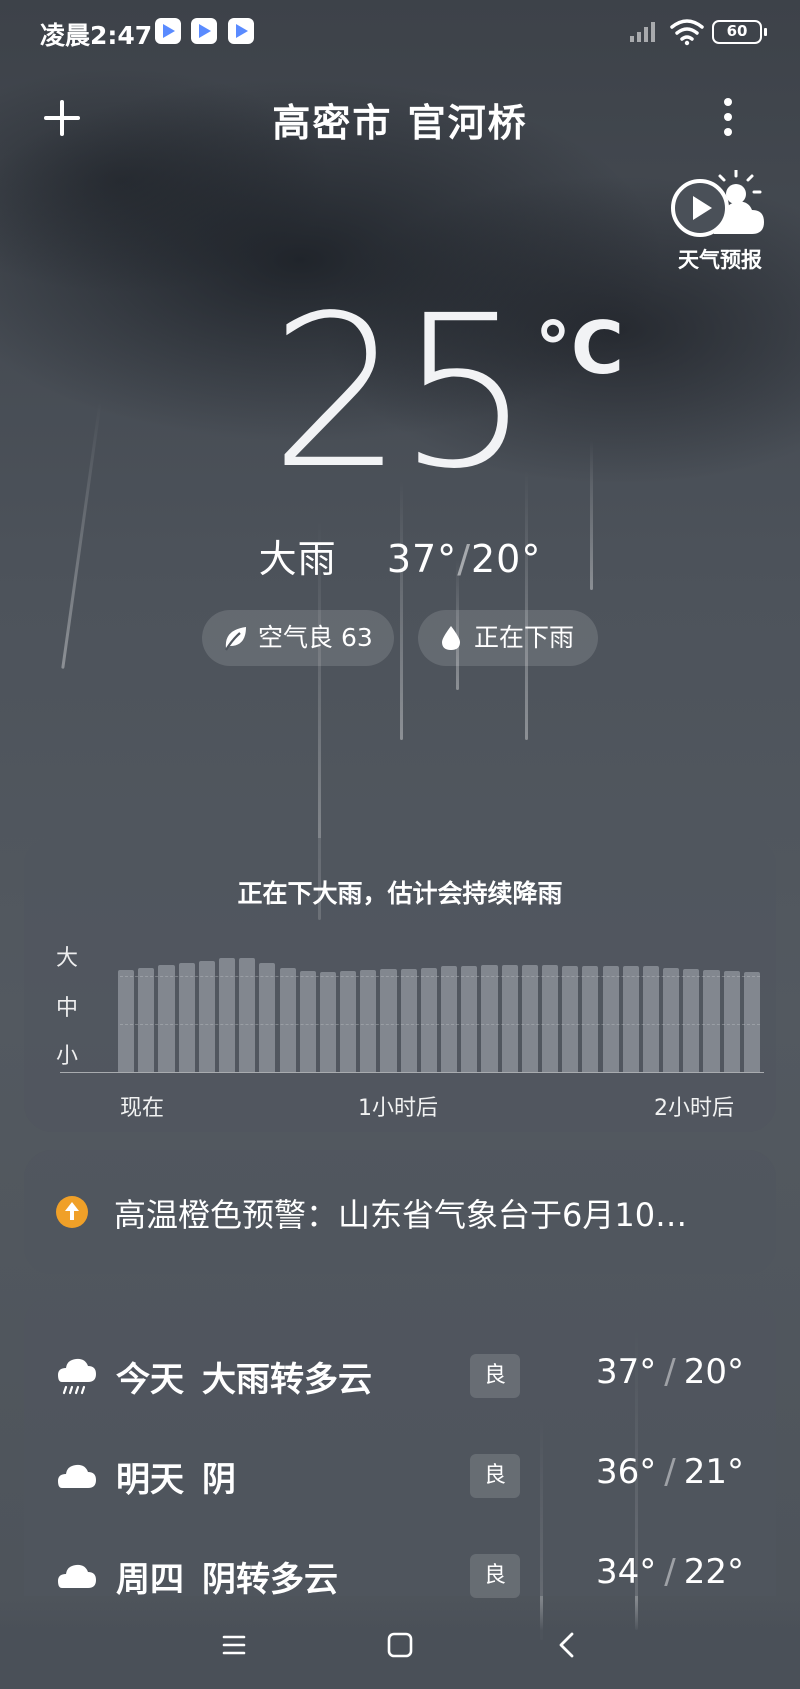 The height and width of the screenshot is (1689, 800). What do you see at coordinates (297, 559) in the screenshot?
I see `condition-text: 大雨` at bounding box center [297, 559].